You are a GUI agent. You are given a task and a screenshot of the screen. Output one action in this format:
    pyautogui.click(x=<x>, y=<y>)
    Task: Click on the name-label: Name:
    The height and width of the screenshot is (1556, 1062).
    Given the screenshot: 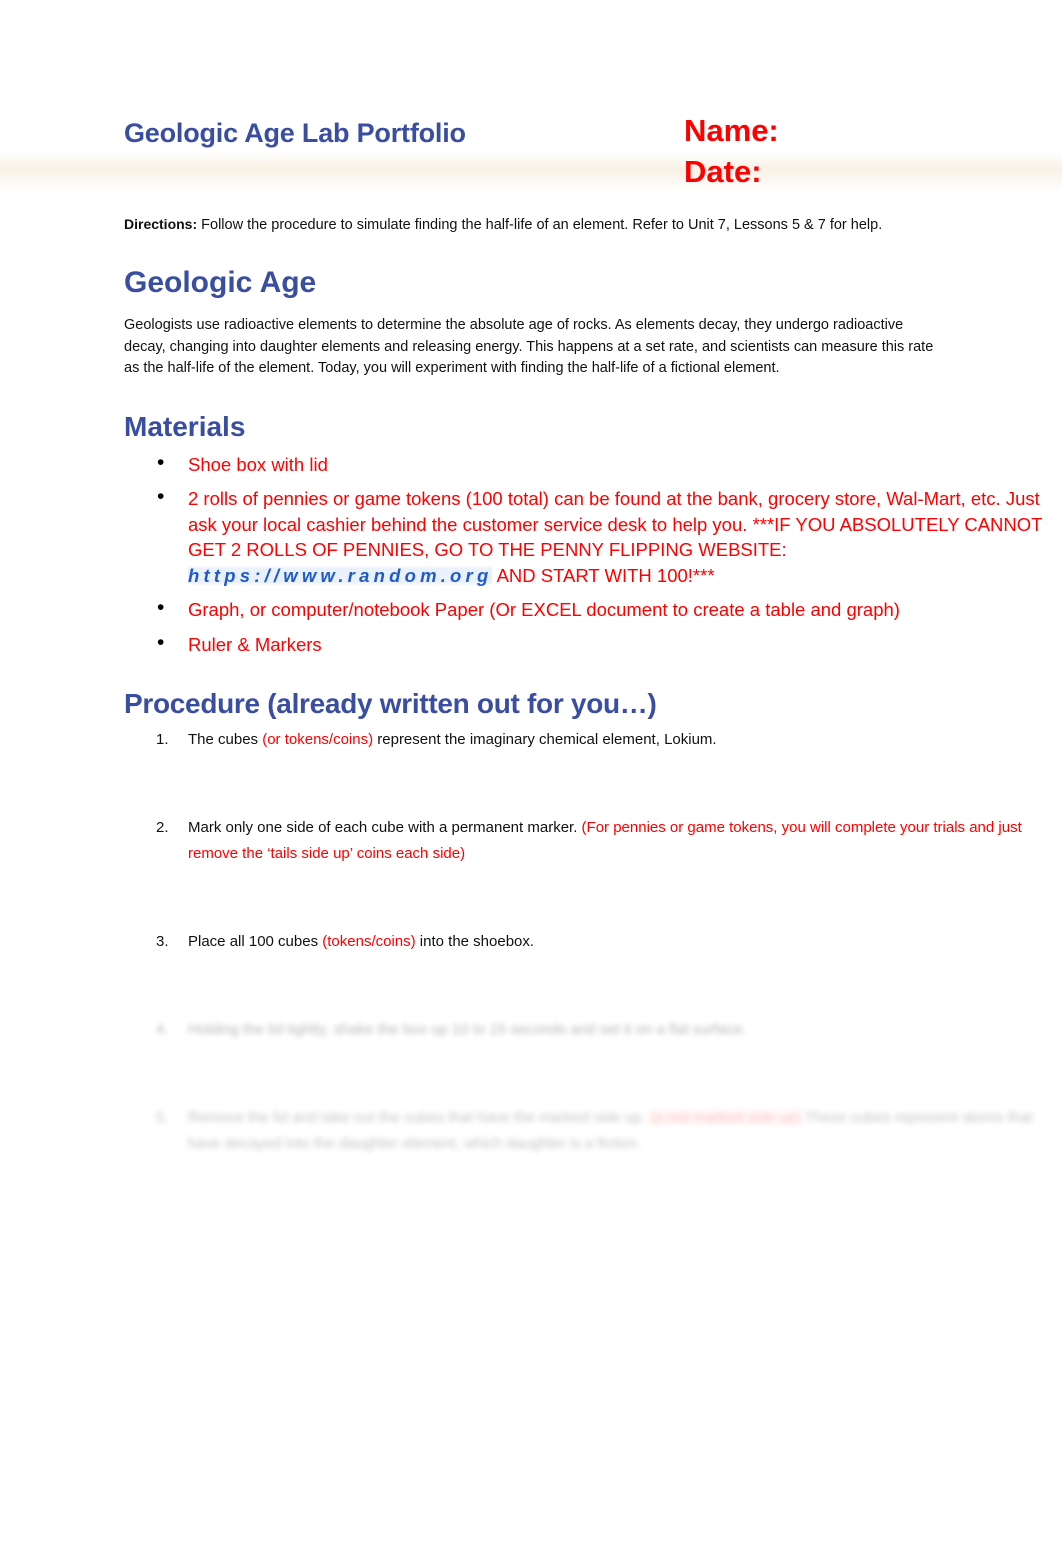 What is the action you would take?
    pyautogui.click(x=731, y=130)
    